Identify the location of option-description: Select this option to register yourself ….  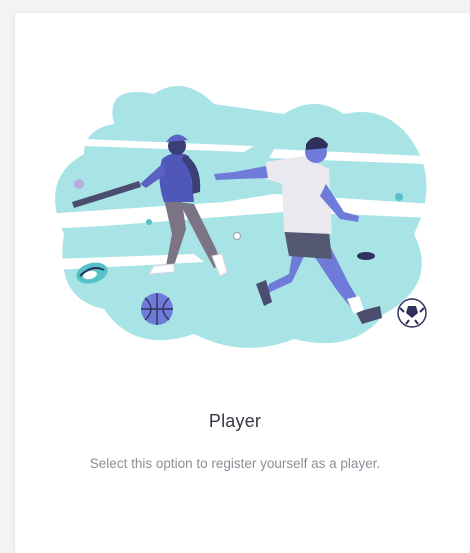
(235, 463).